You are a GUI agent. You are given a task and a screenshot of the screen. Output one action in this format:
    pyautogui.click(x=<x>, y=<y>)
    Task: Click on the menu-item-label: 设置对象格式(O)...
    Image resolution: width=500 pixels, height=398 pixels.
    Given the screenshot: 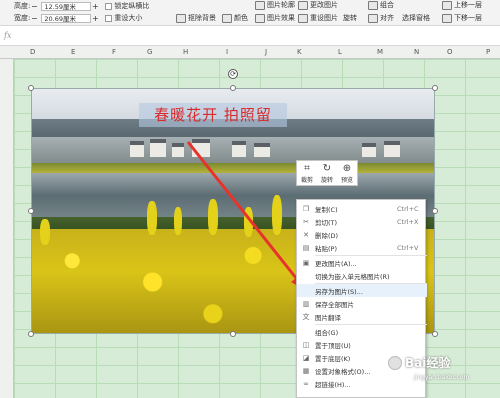 What is the action you would take?
    pyautogui.click(x=343, y=371)
    